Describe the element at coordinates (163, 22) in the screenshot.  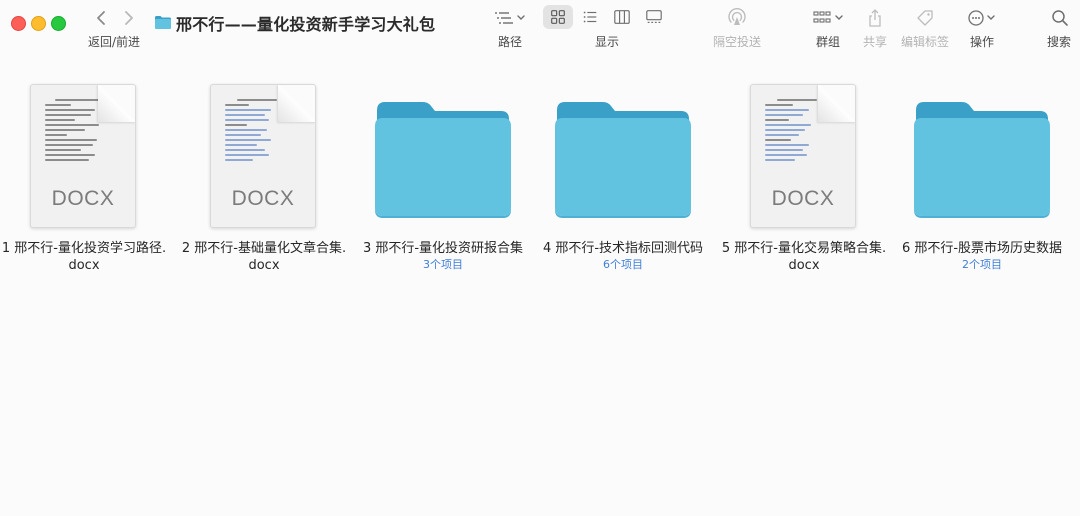
I see `folder-title-icon` at that location.